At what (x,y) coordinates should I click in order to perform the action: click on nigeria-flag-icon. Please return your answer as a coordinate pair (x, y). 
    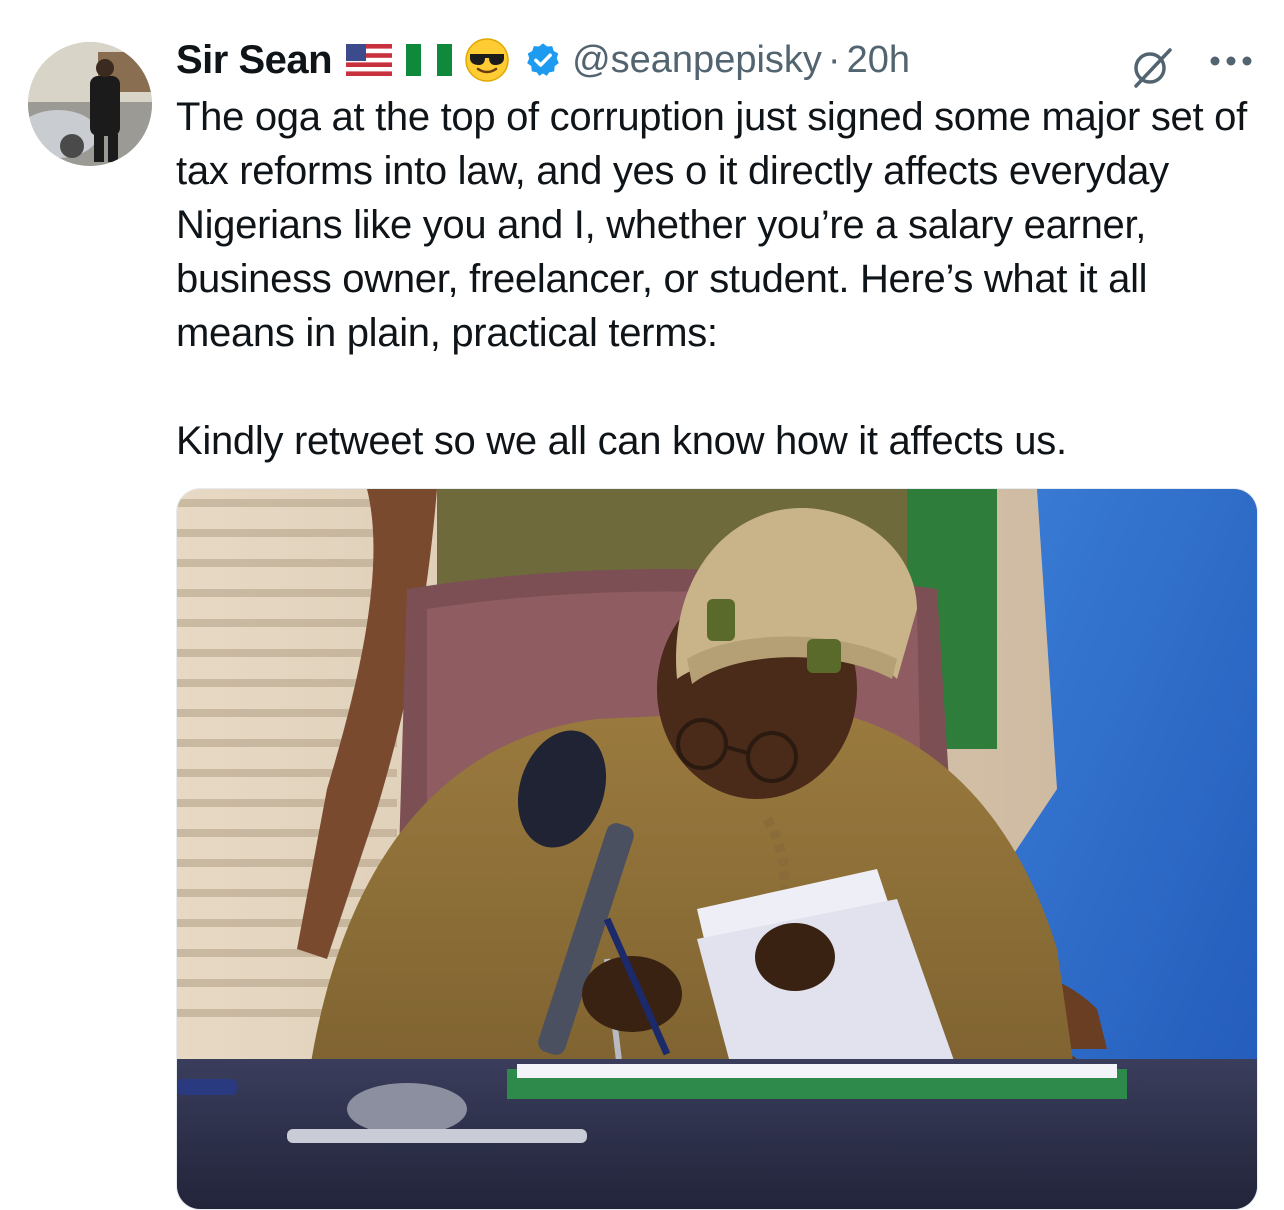
    Looking at the image, I should click on (429, 60).